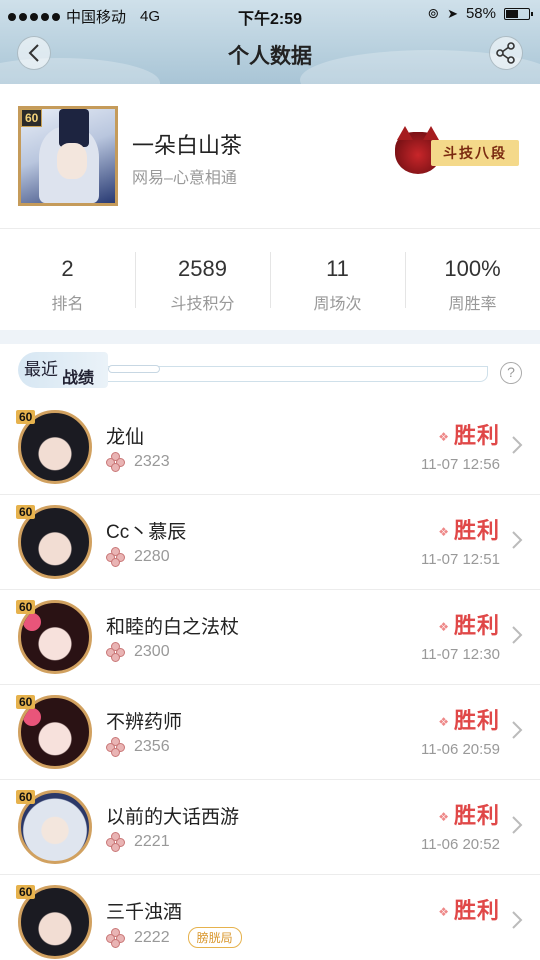 The image size is (540, 960). I want to click on battery-percent: 58%, so click(480, 13).